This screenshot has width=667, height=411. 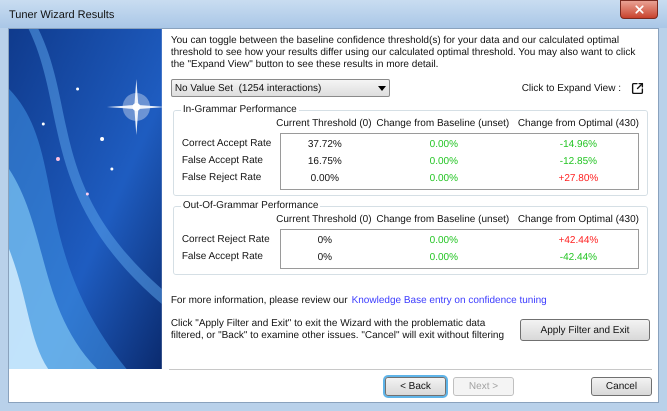 I want to click on info-text: For more information, please review our, so click(x=259, y=301).